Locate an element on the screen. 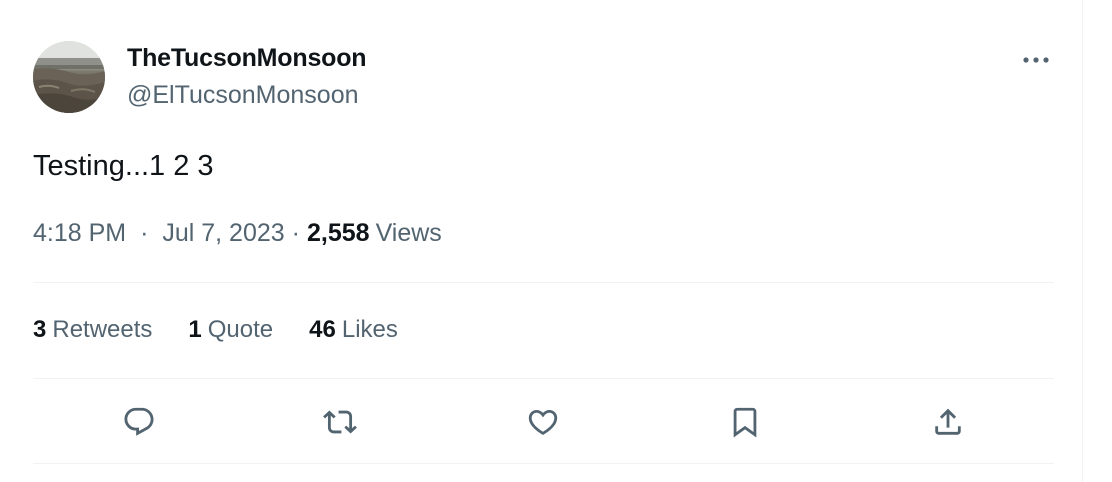 The image size is (1112, 482). share-button is located at coordinates (948, 422).